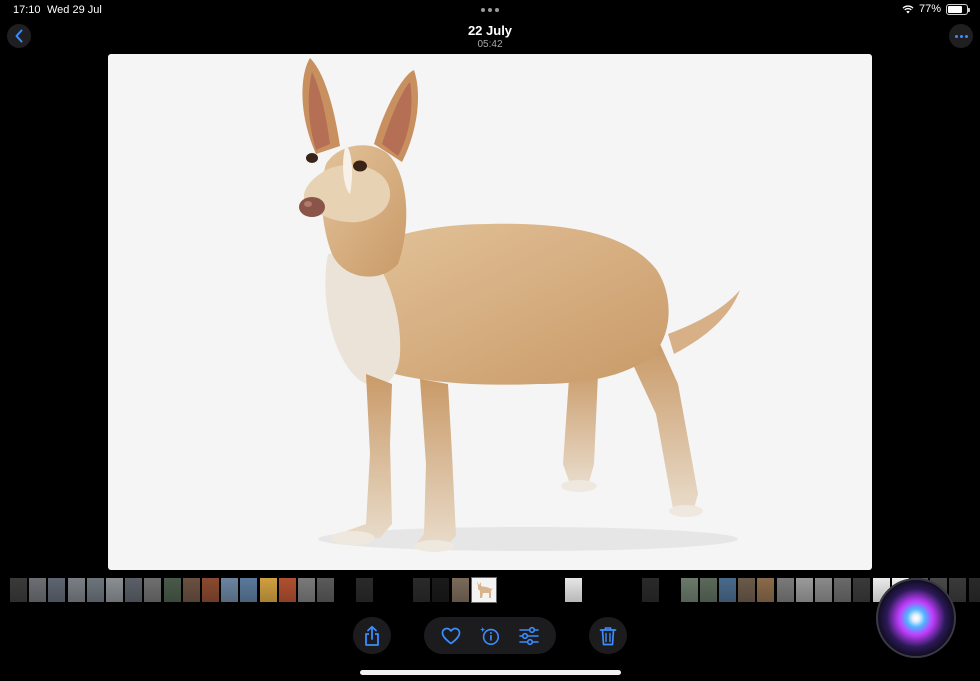 The width and height of the screenshot is (980, 681). Describe the element at coordinates (490, 30) in the screenshot. I see `photo-date-title: 22 July` at that location.